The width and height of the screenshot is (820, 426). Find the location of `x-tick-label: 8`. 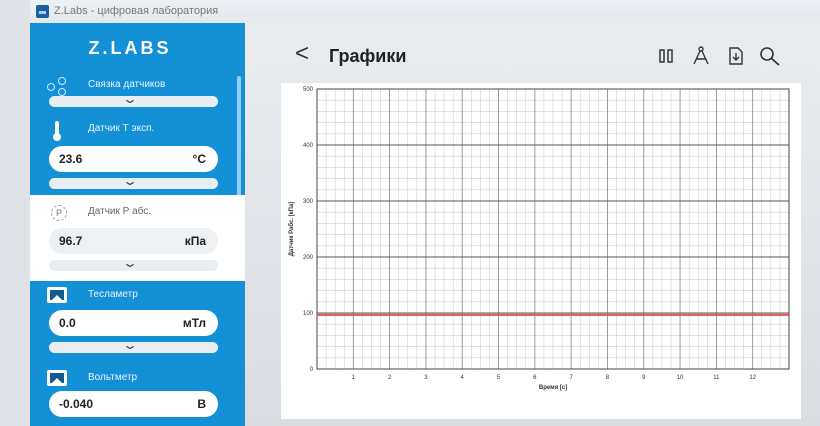

x-tick-label: 8 is located at coordinates (608, 378).